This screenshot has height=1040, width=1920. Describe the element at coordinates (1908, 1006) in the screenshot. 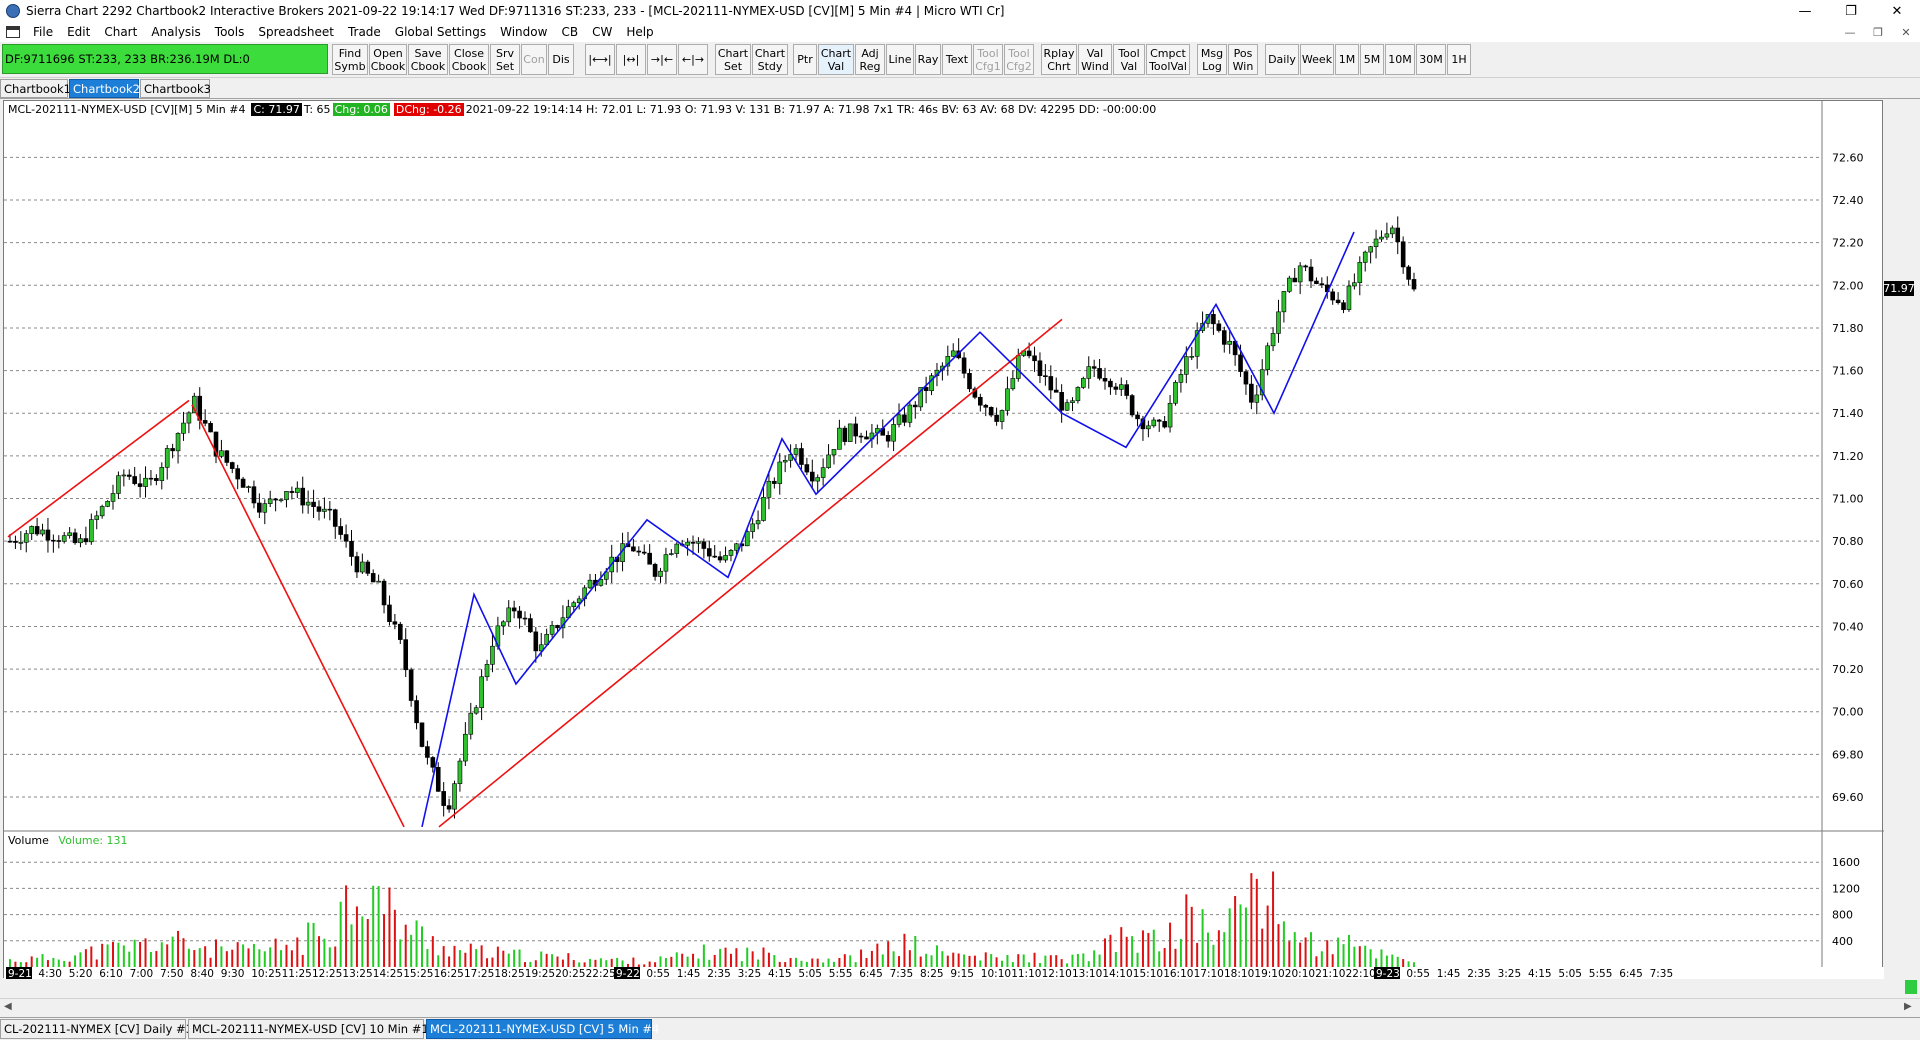

I see `scroll-right-icon: ▶` at that location.